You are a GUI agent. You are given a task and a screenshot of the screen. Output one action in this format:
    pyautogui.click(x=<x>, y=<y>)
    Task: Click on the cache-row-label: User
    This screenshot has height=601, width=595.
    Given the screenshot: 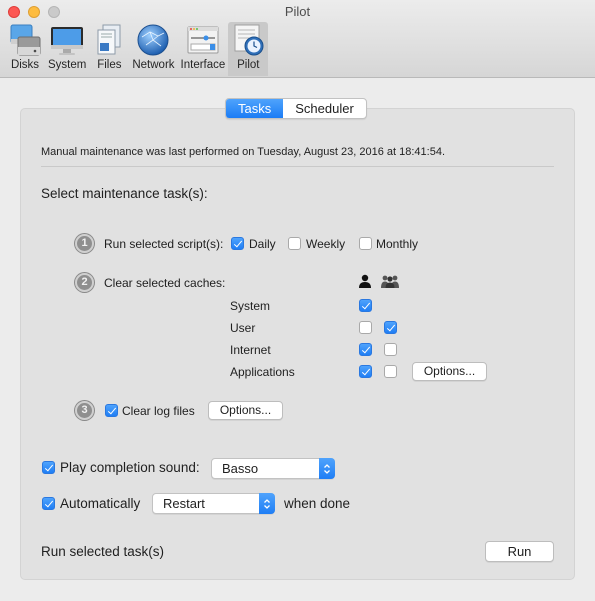 What is the action you would take?
    pyautogui.click(x=243, y=328)
    